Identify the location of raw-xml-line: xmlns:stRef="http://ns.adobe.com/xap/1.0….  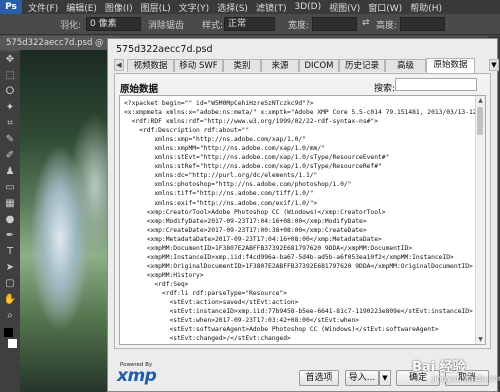
(253, 167).